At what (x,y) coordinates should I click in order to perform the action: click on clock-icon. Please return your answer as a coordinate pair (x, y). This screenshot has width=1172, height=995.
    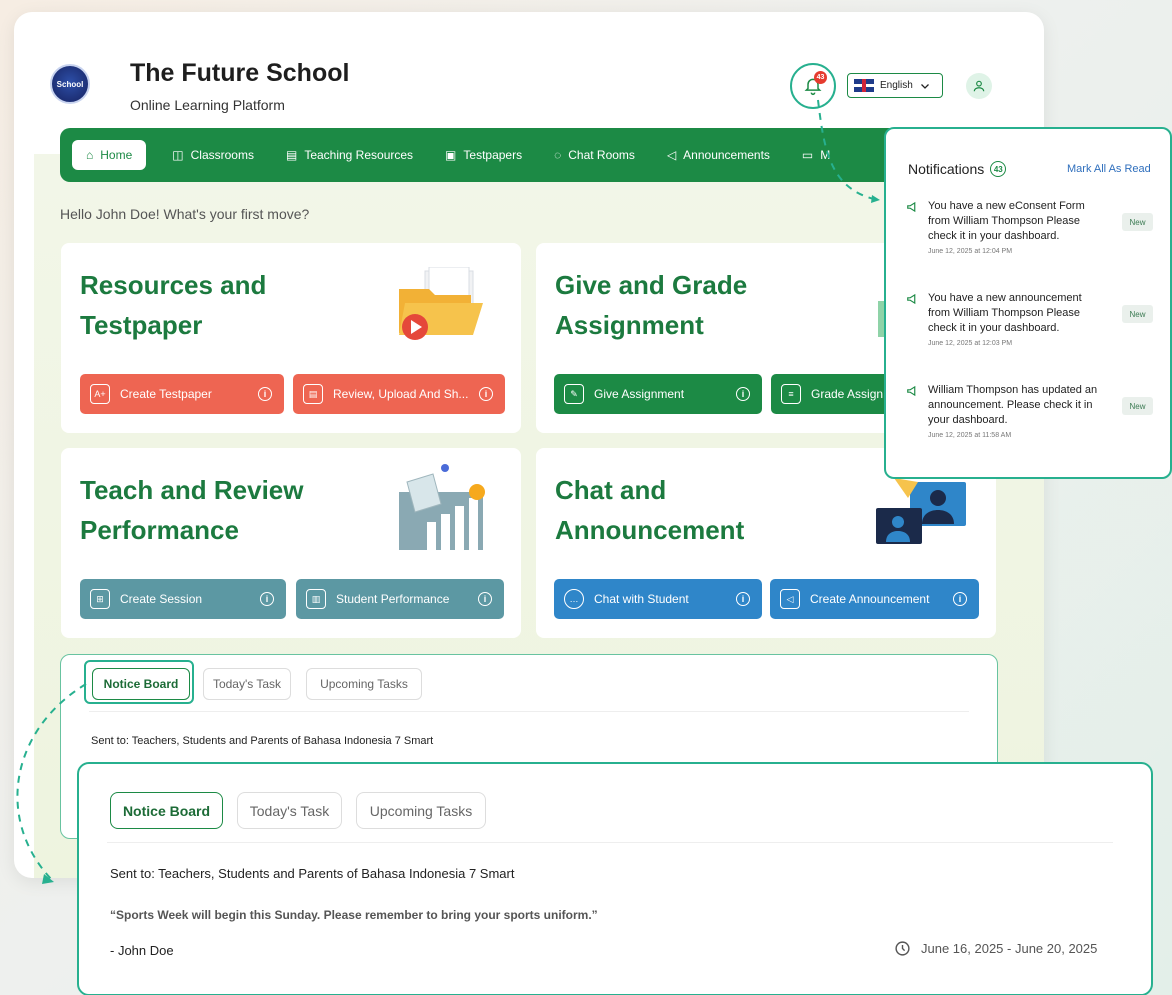
    Looking at the image, I should click on (902, 948).